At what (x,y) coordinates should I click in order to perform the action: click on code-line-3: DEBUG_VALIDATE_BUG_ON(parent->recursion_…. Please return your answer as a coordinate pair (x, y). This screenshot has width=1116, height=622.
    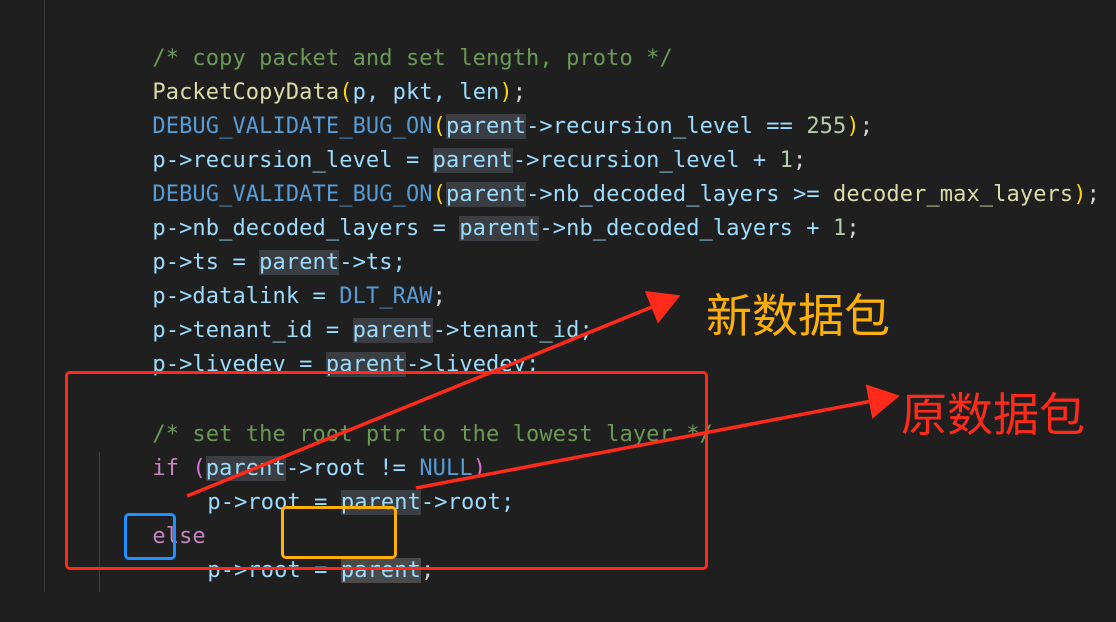
    Looking at the image, I should click on (486, 107).